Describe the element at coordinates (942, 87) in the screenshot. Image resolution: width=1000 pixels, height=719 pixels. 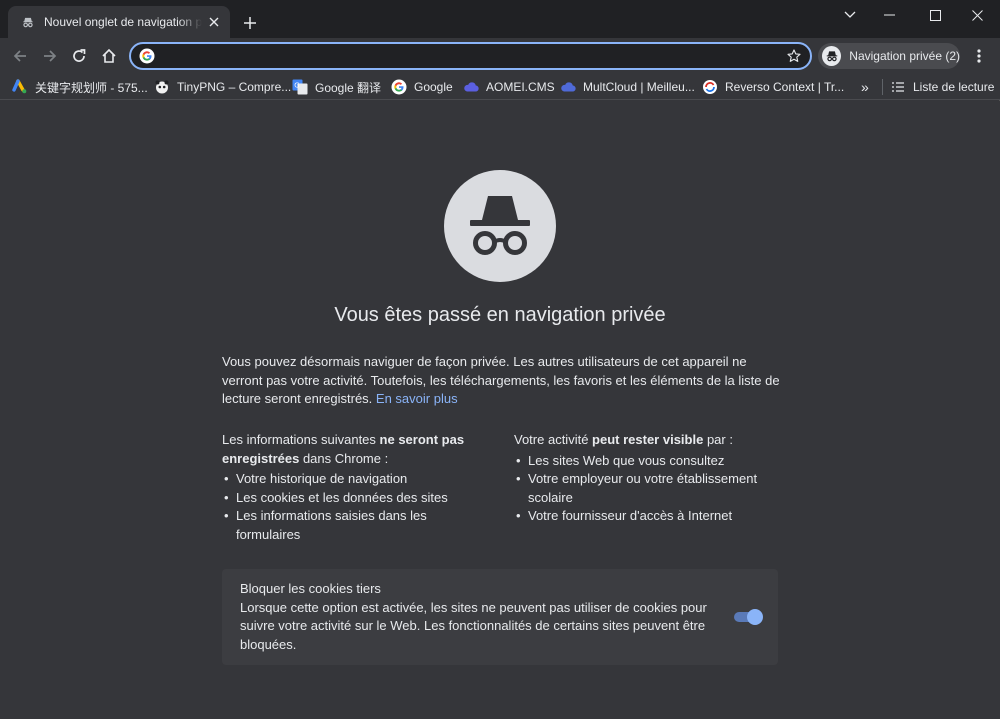
I see `reading-list-button: Liste de lecture` at that location.